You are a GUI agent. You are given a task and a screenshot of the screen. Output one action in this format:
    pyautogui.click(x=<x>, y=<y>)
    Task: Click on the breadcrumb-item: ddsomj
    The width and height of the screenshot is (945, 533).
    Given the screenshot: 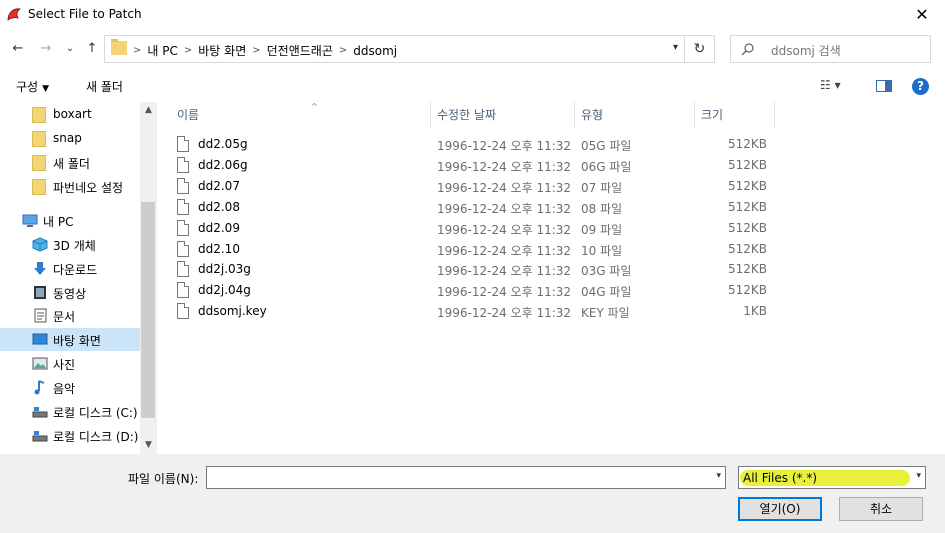 What is the action you would take?
    pyautogui.click(x=375, y=51)
    